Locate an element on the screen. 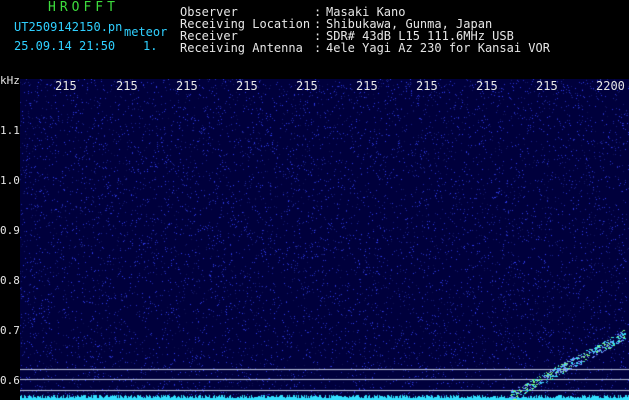 The height and width of the screenshot is (400, 629). field-value-antenna: 4ele Yagi Az 230 for Kansai VOR is located at coordinates (438, 48).